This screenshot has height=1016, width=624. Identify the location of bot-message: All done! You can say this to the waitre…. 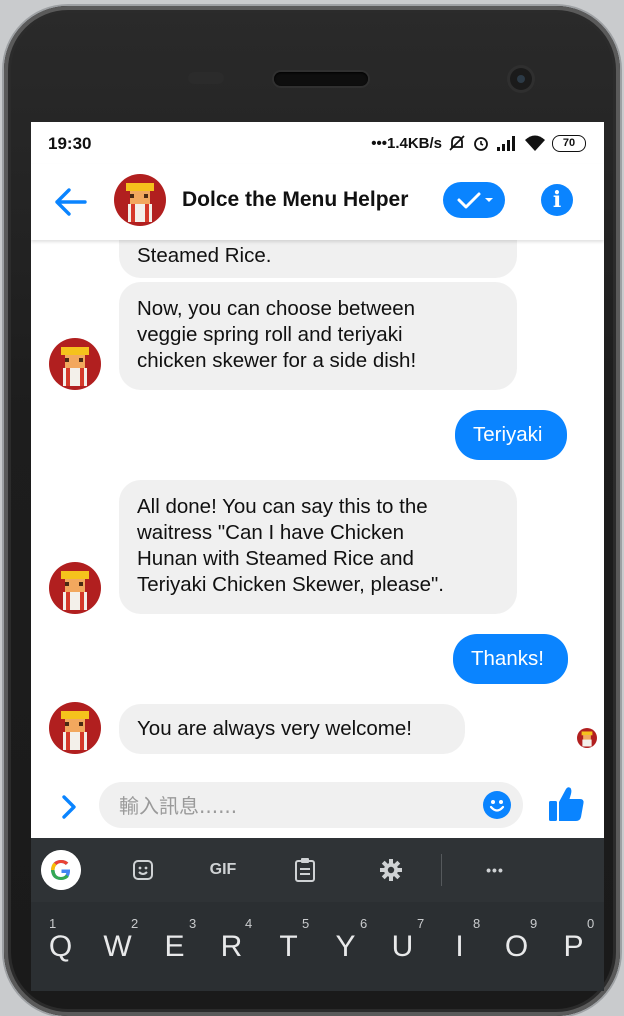
(318, 547).